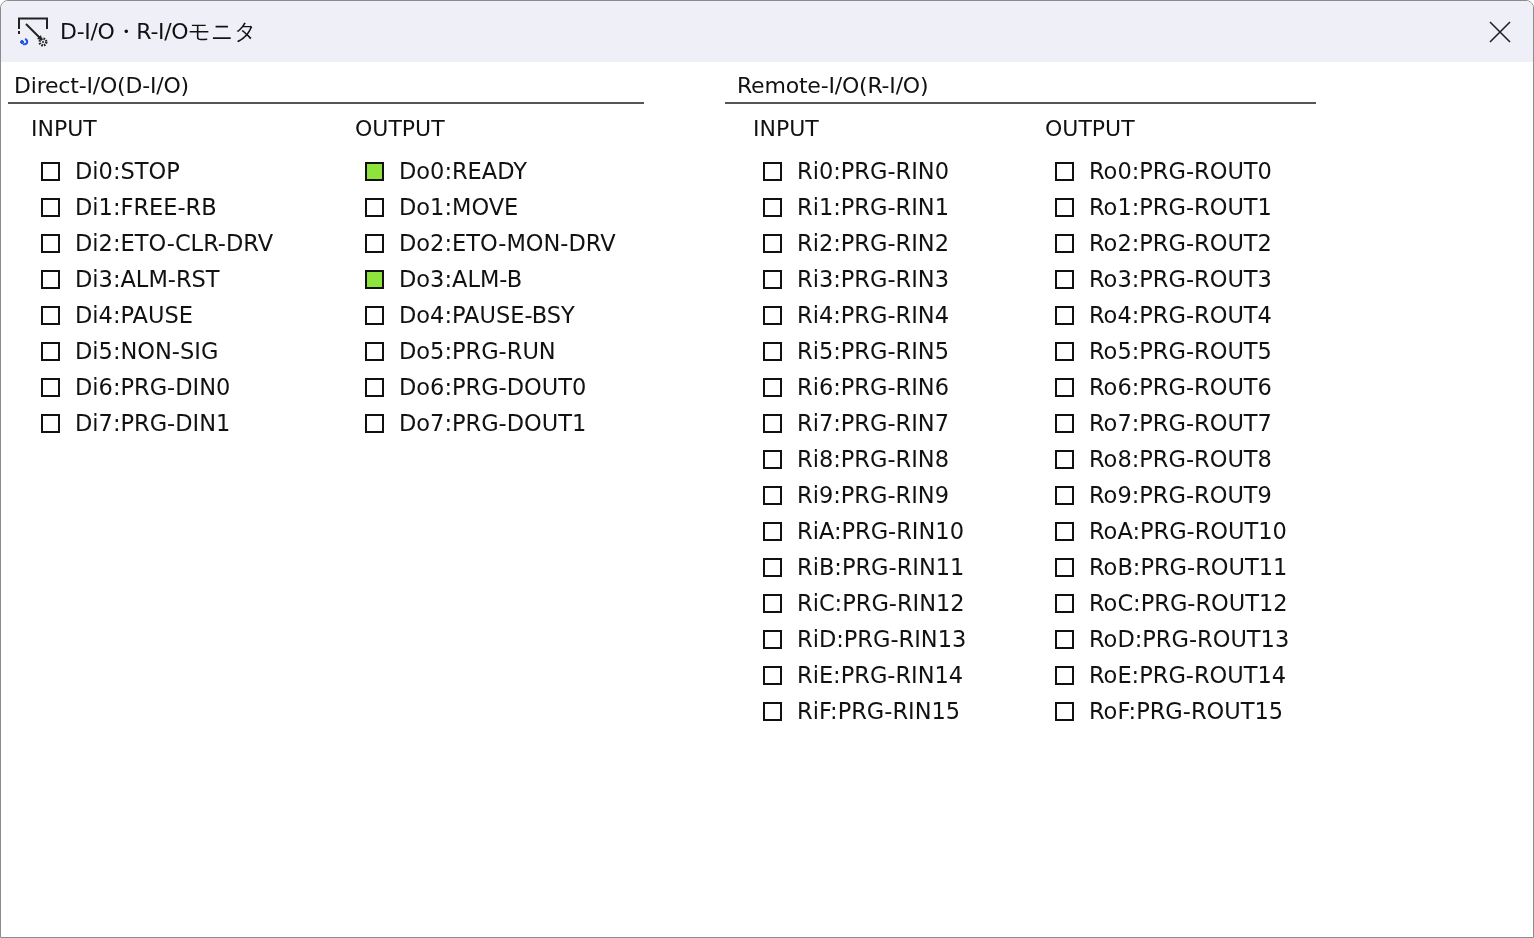 This screenshot has height=938, width=1534. I want to click on section-title: Direct-I/O(D-I/O), so click(101, 85).